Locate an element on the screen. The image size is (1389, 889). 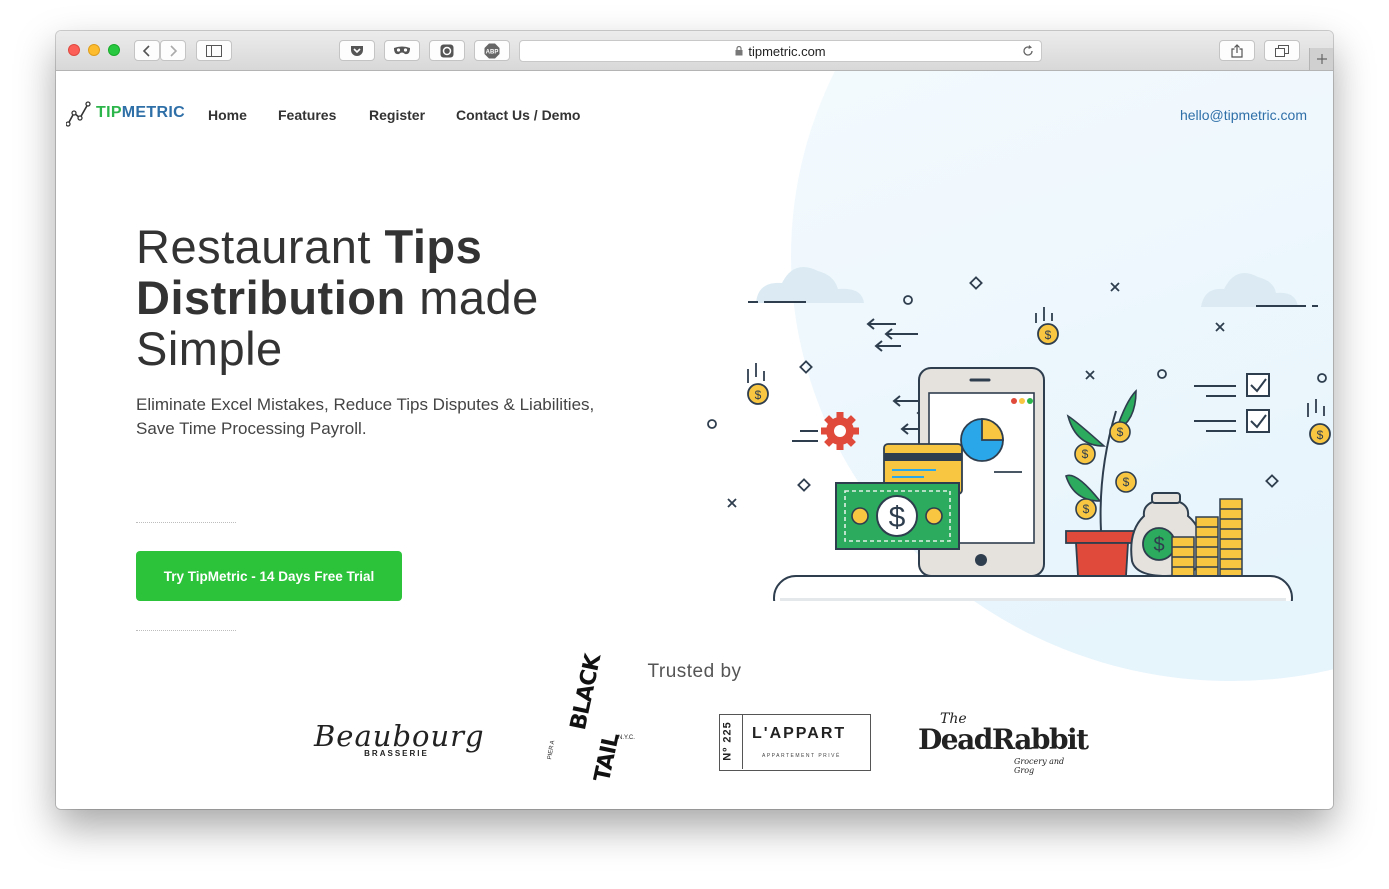
pocket-icon is located at coordinates (357, 50).